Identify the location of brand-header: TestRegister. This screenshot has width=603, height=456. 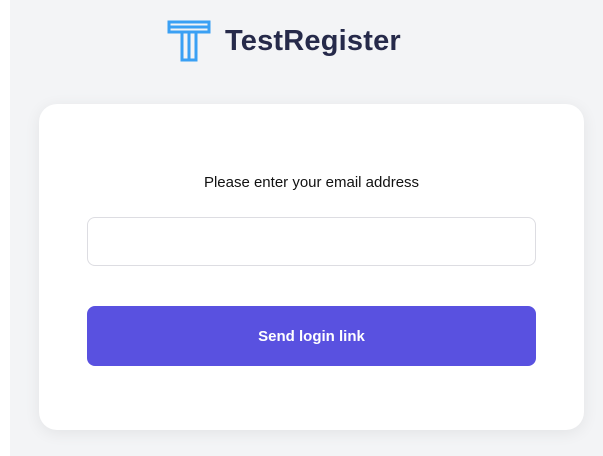
(284, 41).